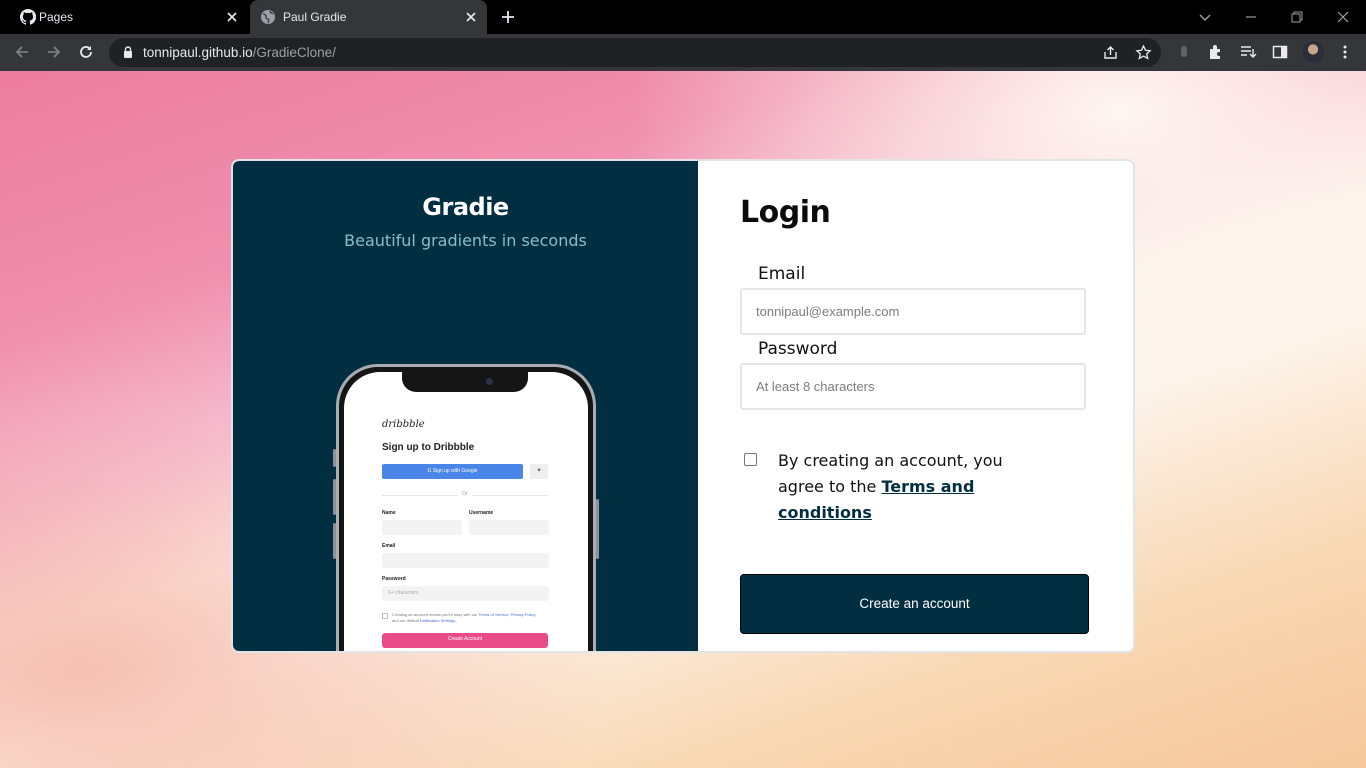  I want to click on mockup-username-label: Username, so click(481, 513).